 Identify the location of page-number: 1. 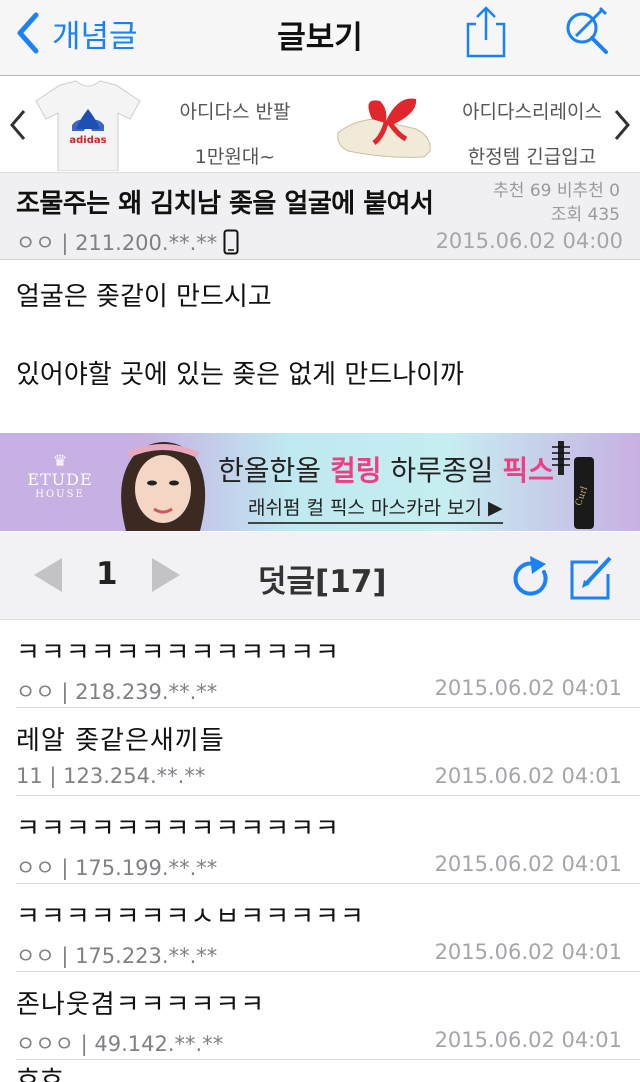
(107, 574).